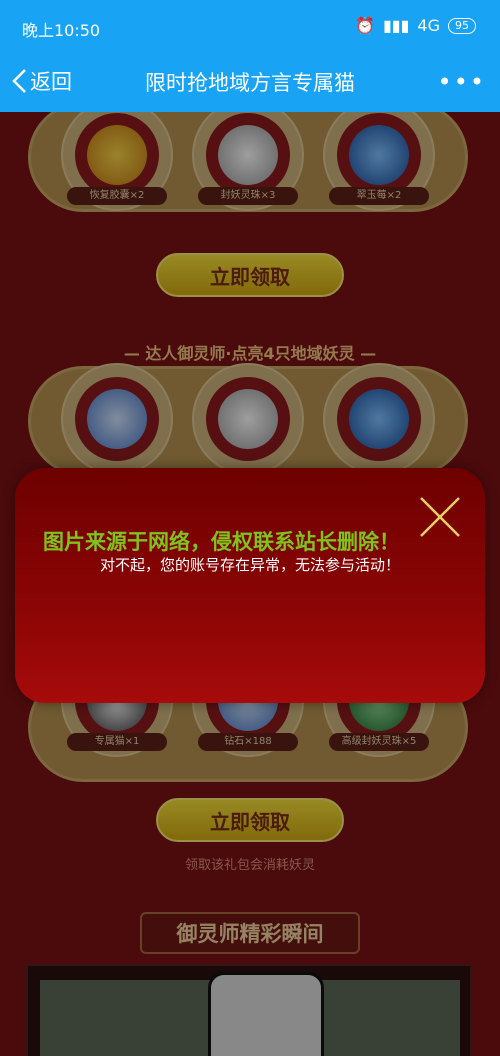 This screenshot has height=1056, width=500. I want to click on reward-label: 钻石×188, so click(248, 742).